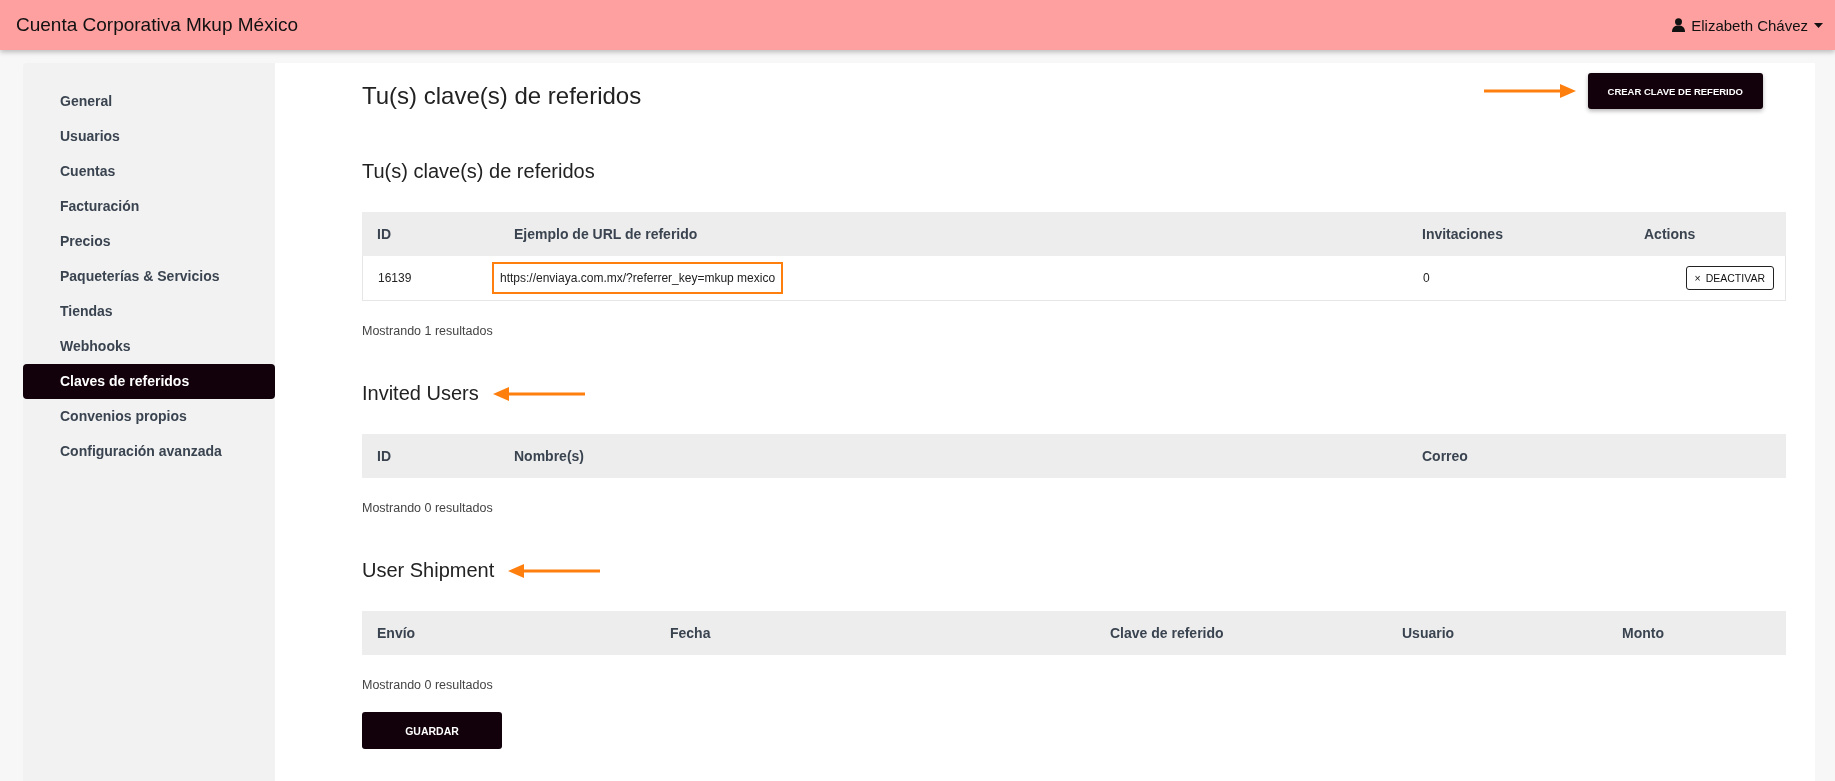 The height and width of the screenshot is (781, 1835). I want to click on column-header: Correo, so click(1445, 456).